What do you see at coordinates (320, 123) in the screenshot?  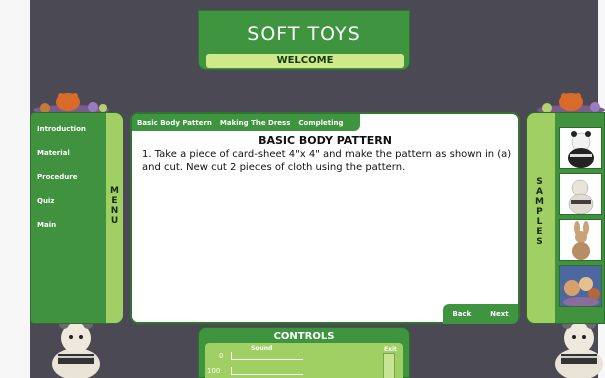 I see `tab-completing: Completing` at bounding box center [320, 123].